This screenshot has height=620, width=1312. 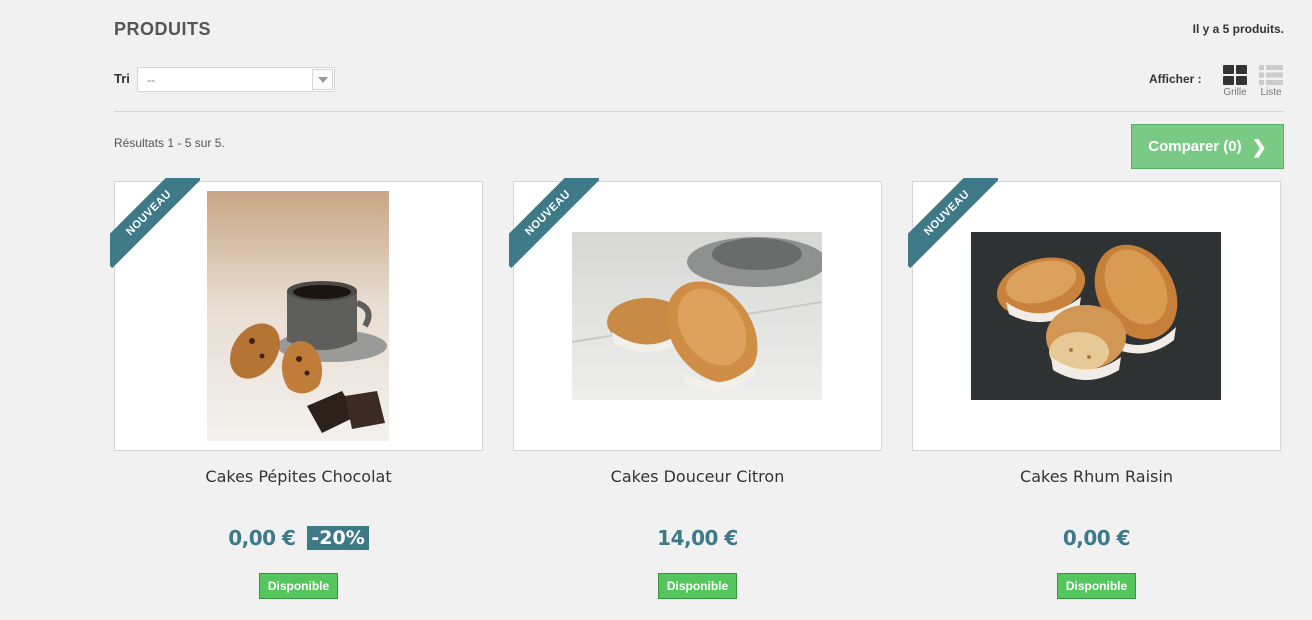 I want to click on discount-badge: -20%, so click(x=338, y=538).